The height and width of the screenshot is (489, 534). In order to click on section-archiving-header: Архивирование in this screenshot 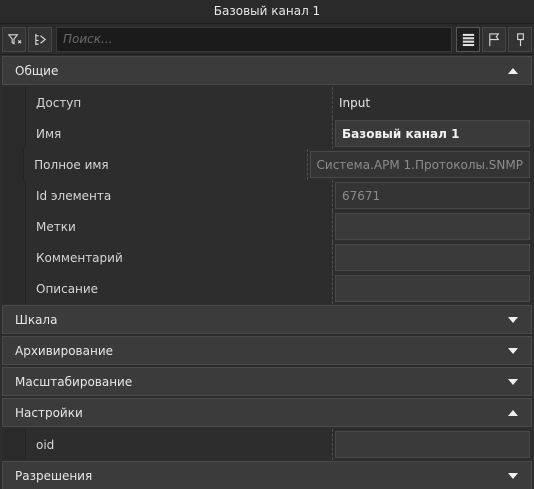, I will do `click(267, 350)`.